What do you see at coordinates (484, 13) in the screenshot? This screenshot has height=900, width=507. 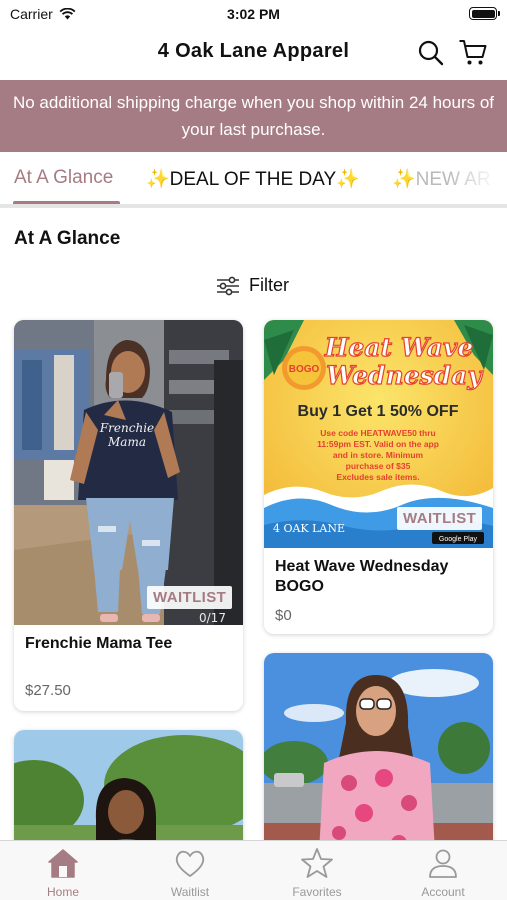 I see `battery-icon` at bounding box center [484, 13].